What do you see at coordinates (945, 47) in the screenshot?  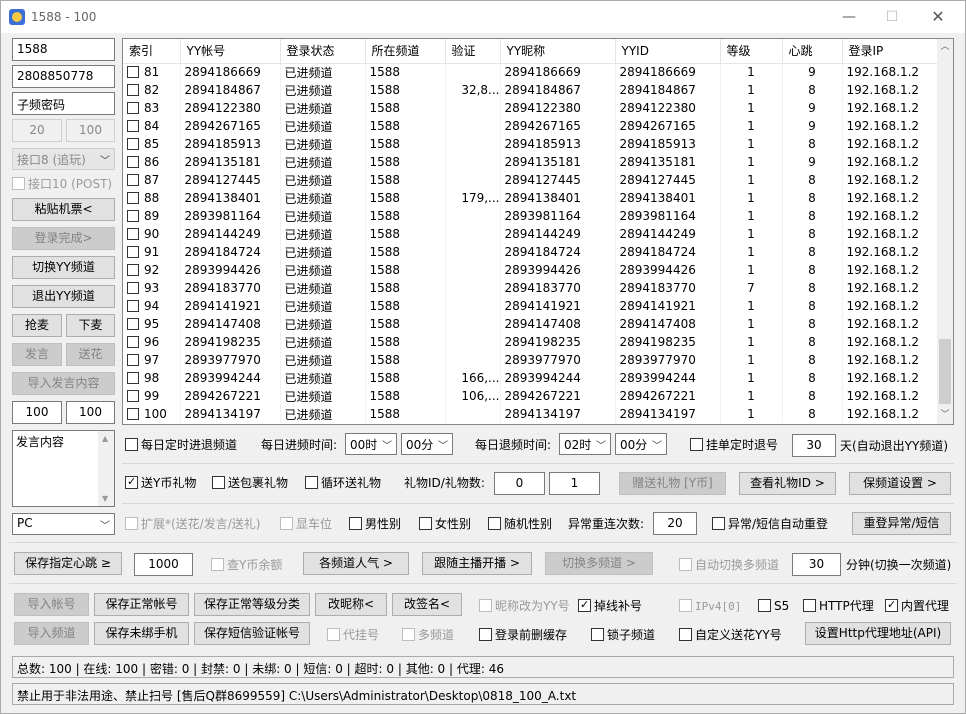 I see `scroll-up-icon: ︿` at bounding box center [945, 47].